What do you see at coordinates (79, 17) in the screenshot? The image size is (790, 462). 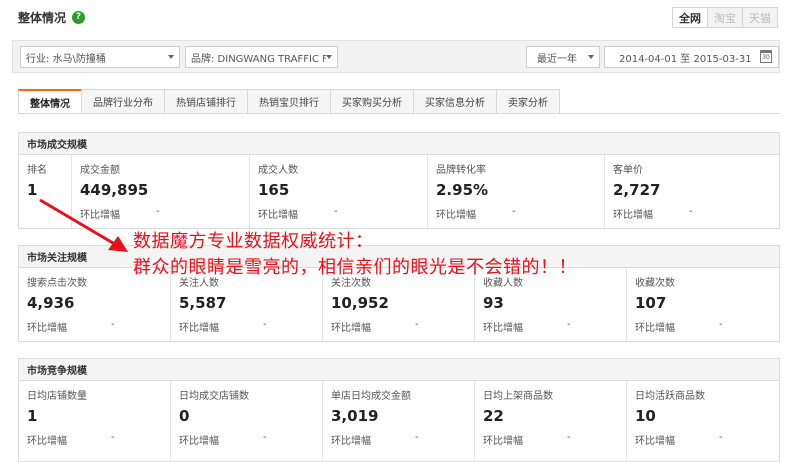 I see `question-icon: ?` at bounding box center [79, 17].